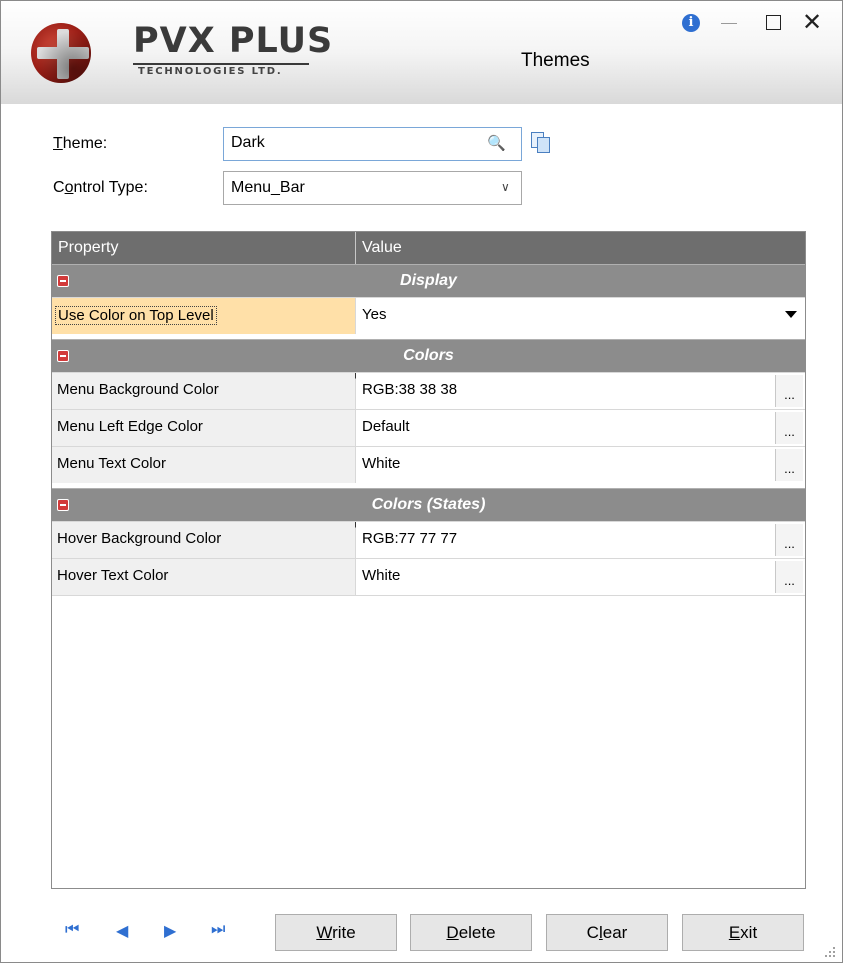 Image resolution: width=843 pixels, height=963 pixels. What do you see at coordinates (80, 143) in the screenshot?
I see `theme-label: Theme:` at bounding box center [80, 143].